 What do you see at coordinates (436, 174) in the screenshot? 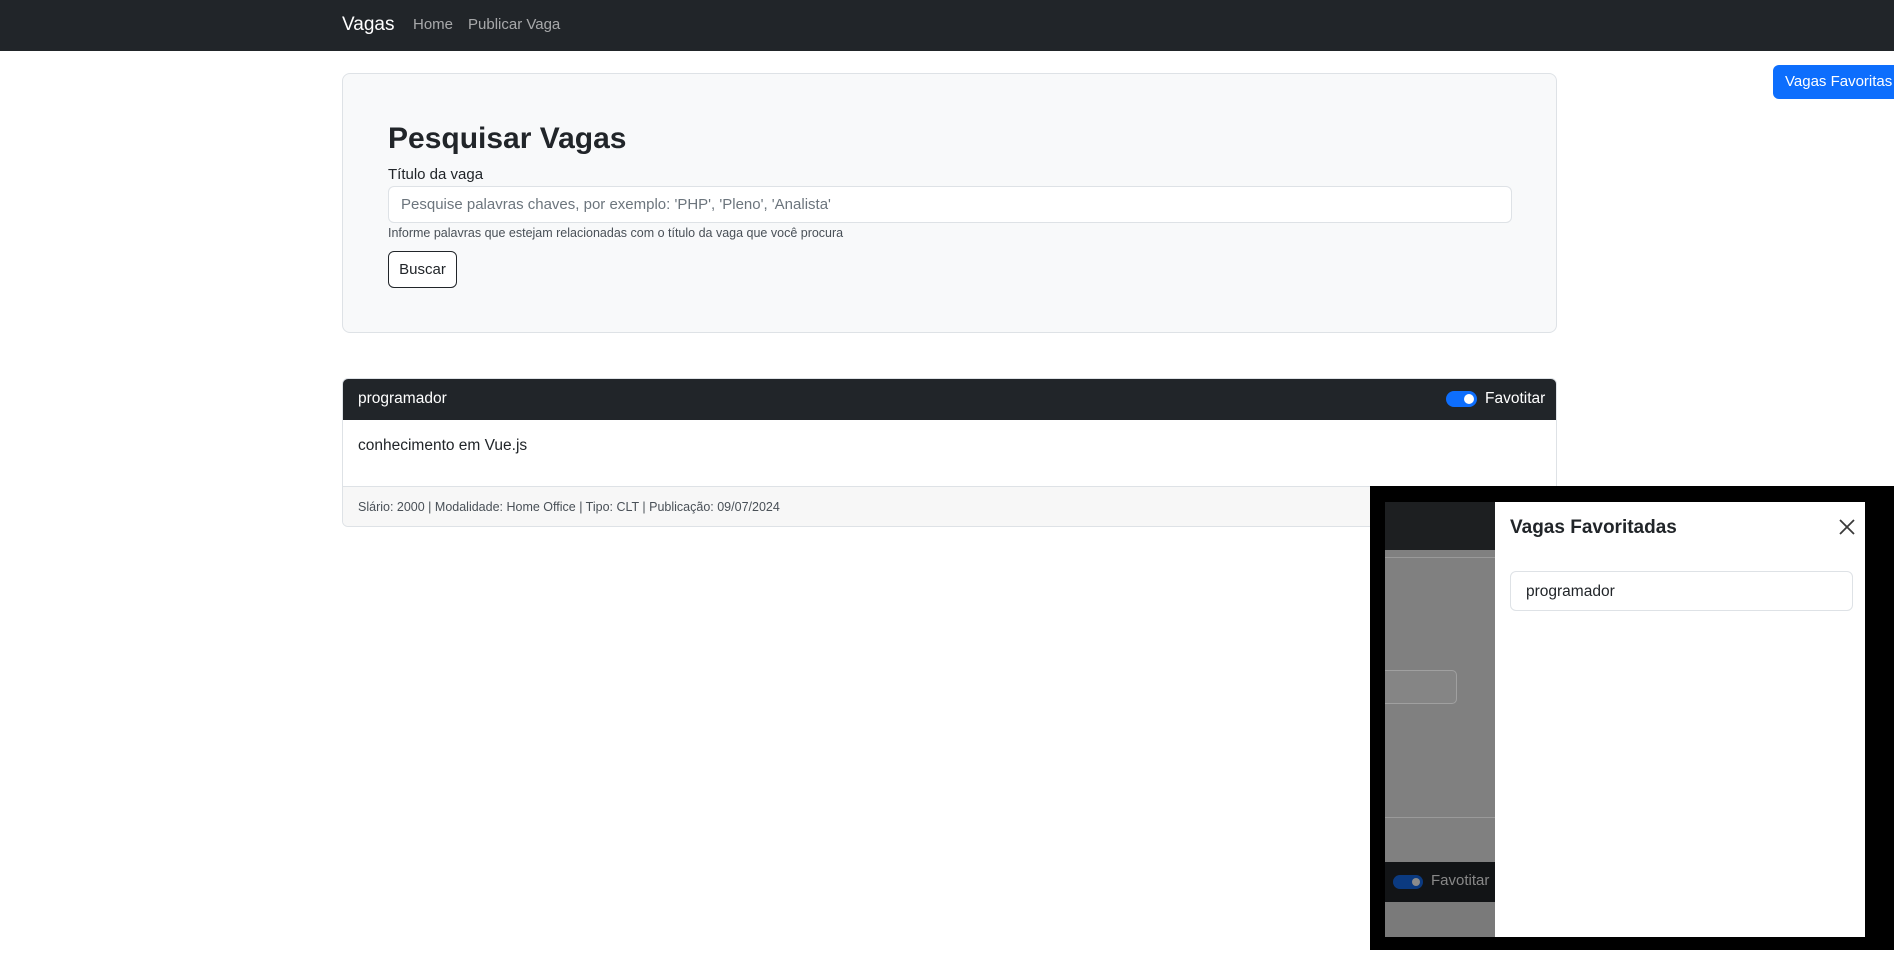
I see `job-title-label: Título da vaga` at bounding box center [436, 174].